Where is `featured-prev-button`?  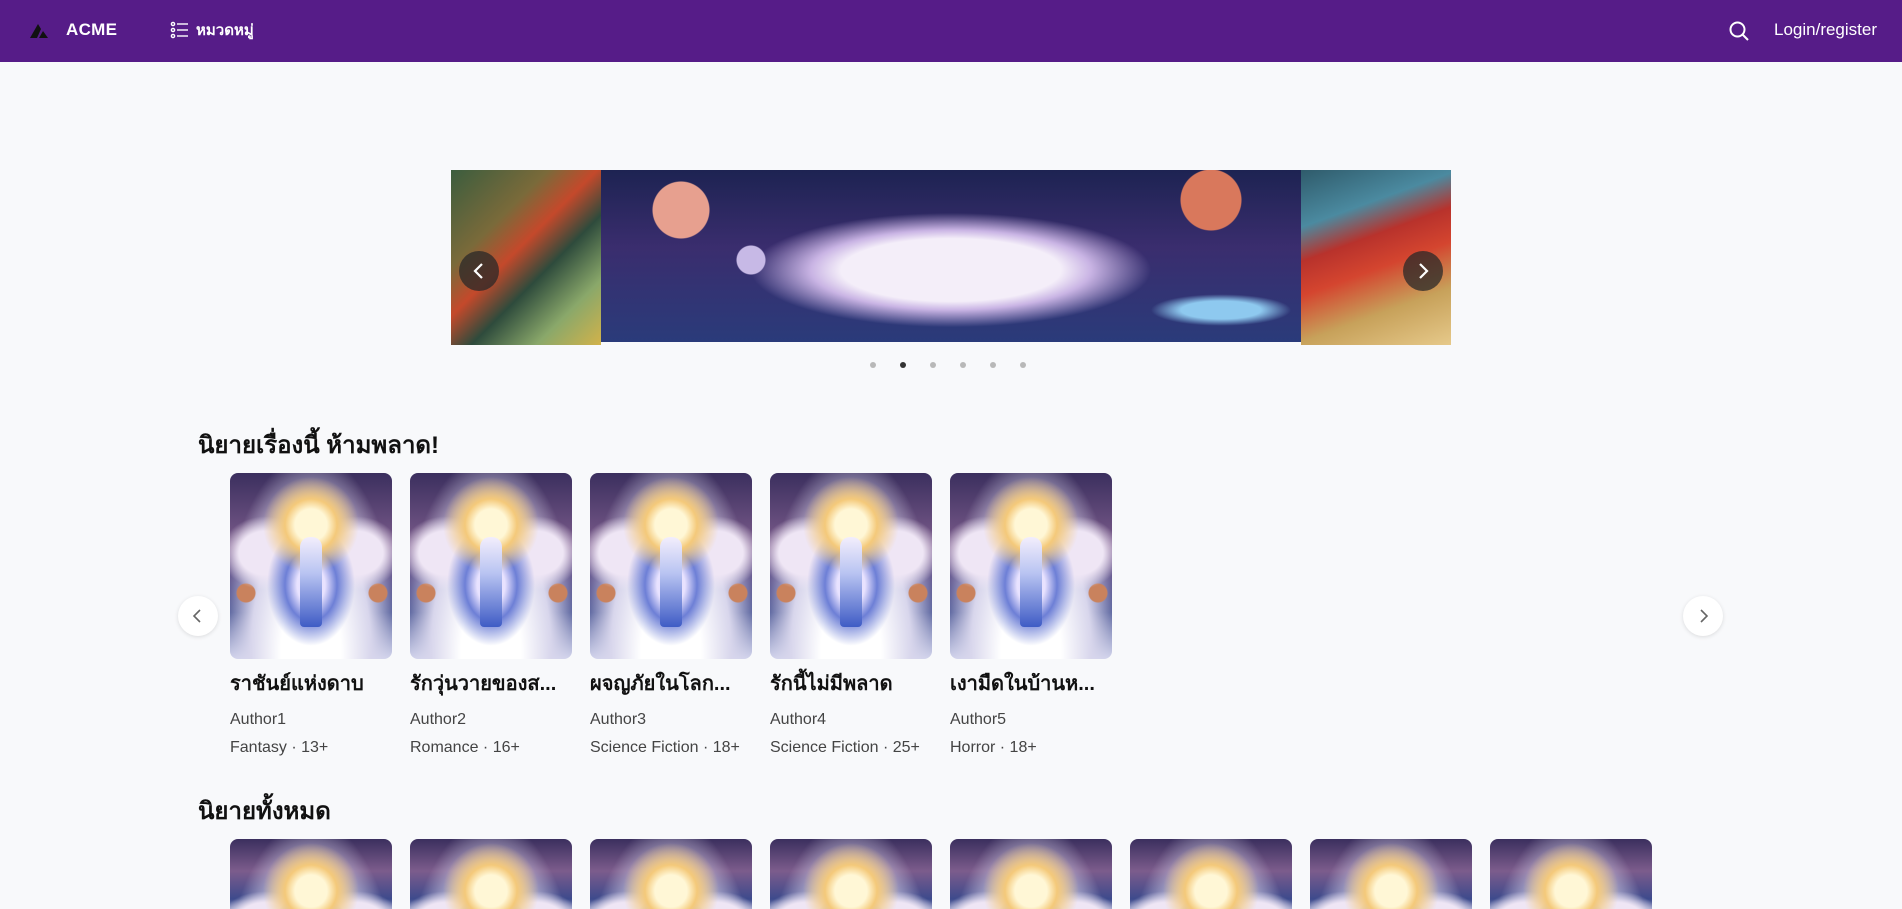 featured-prev-button is located at coordinates (198, 616).